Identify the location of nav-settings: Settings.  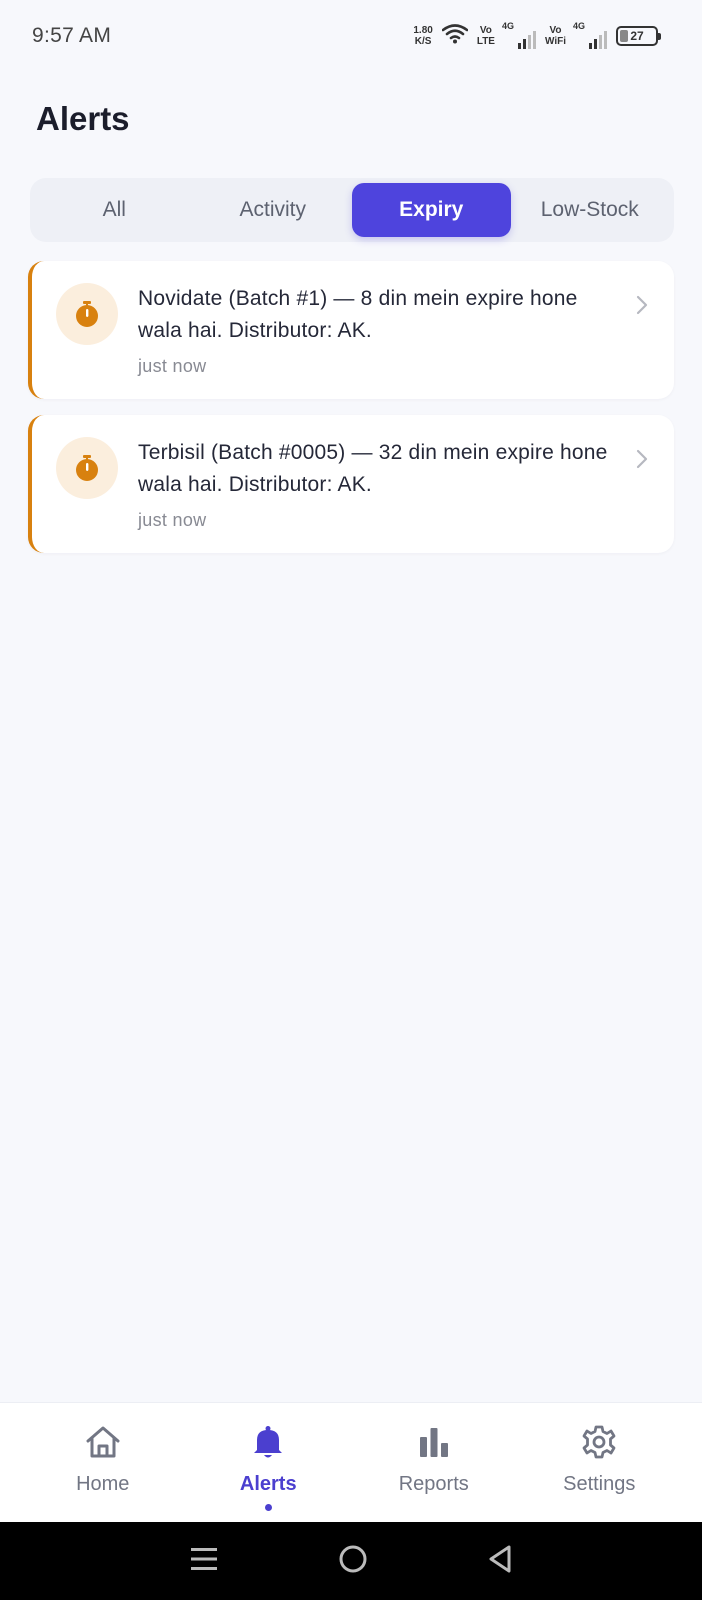
(599, 1460).